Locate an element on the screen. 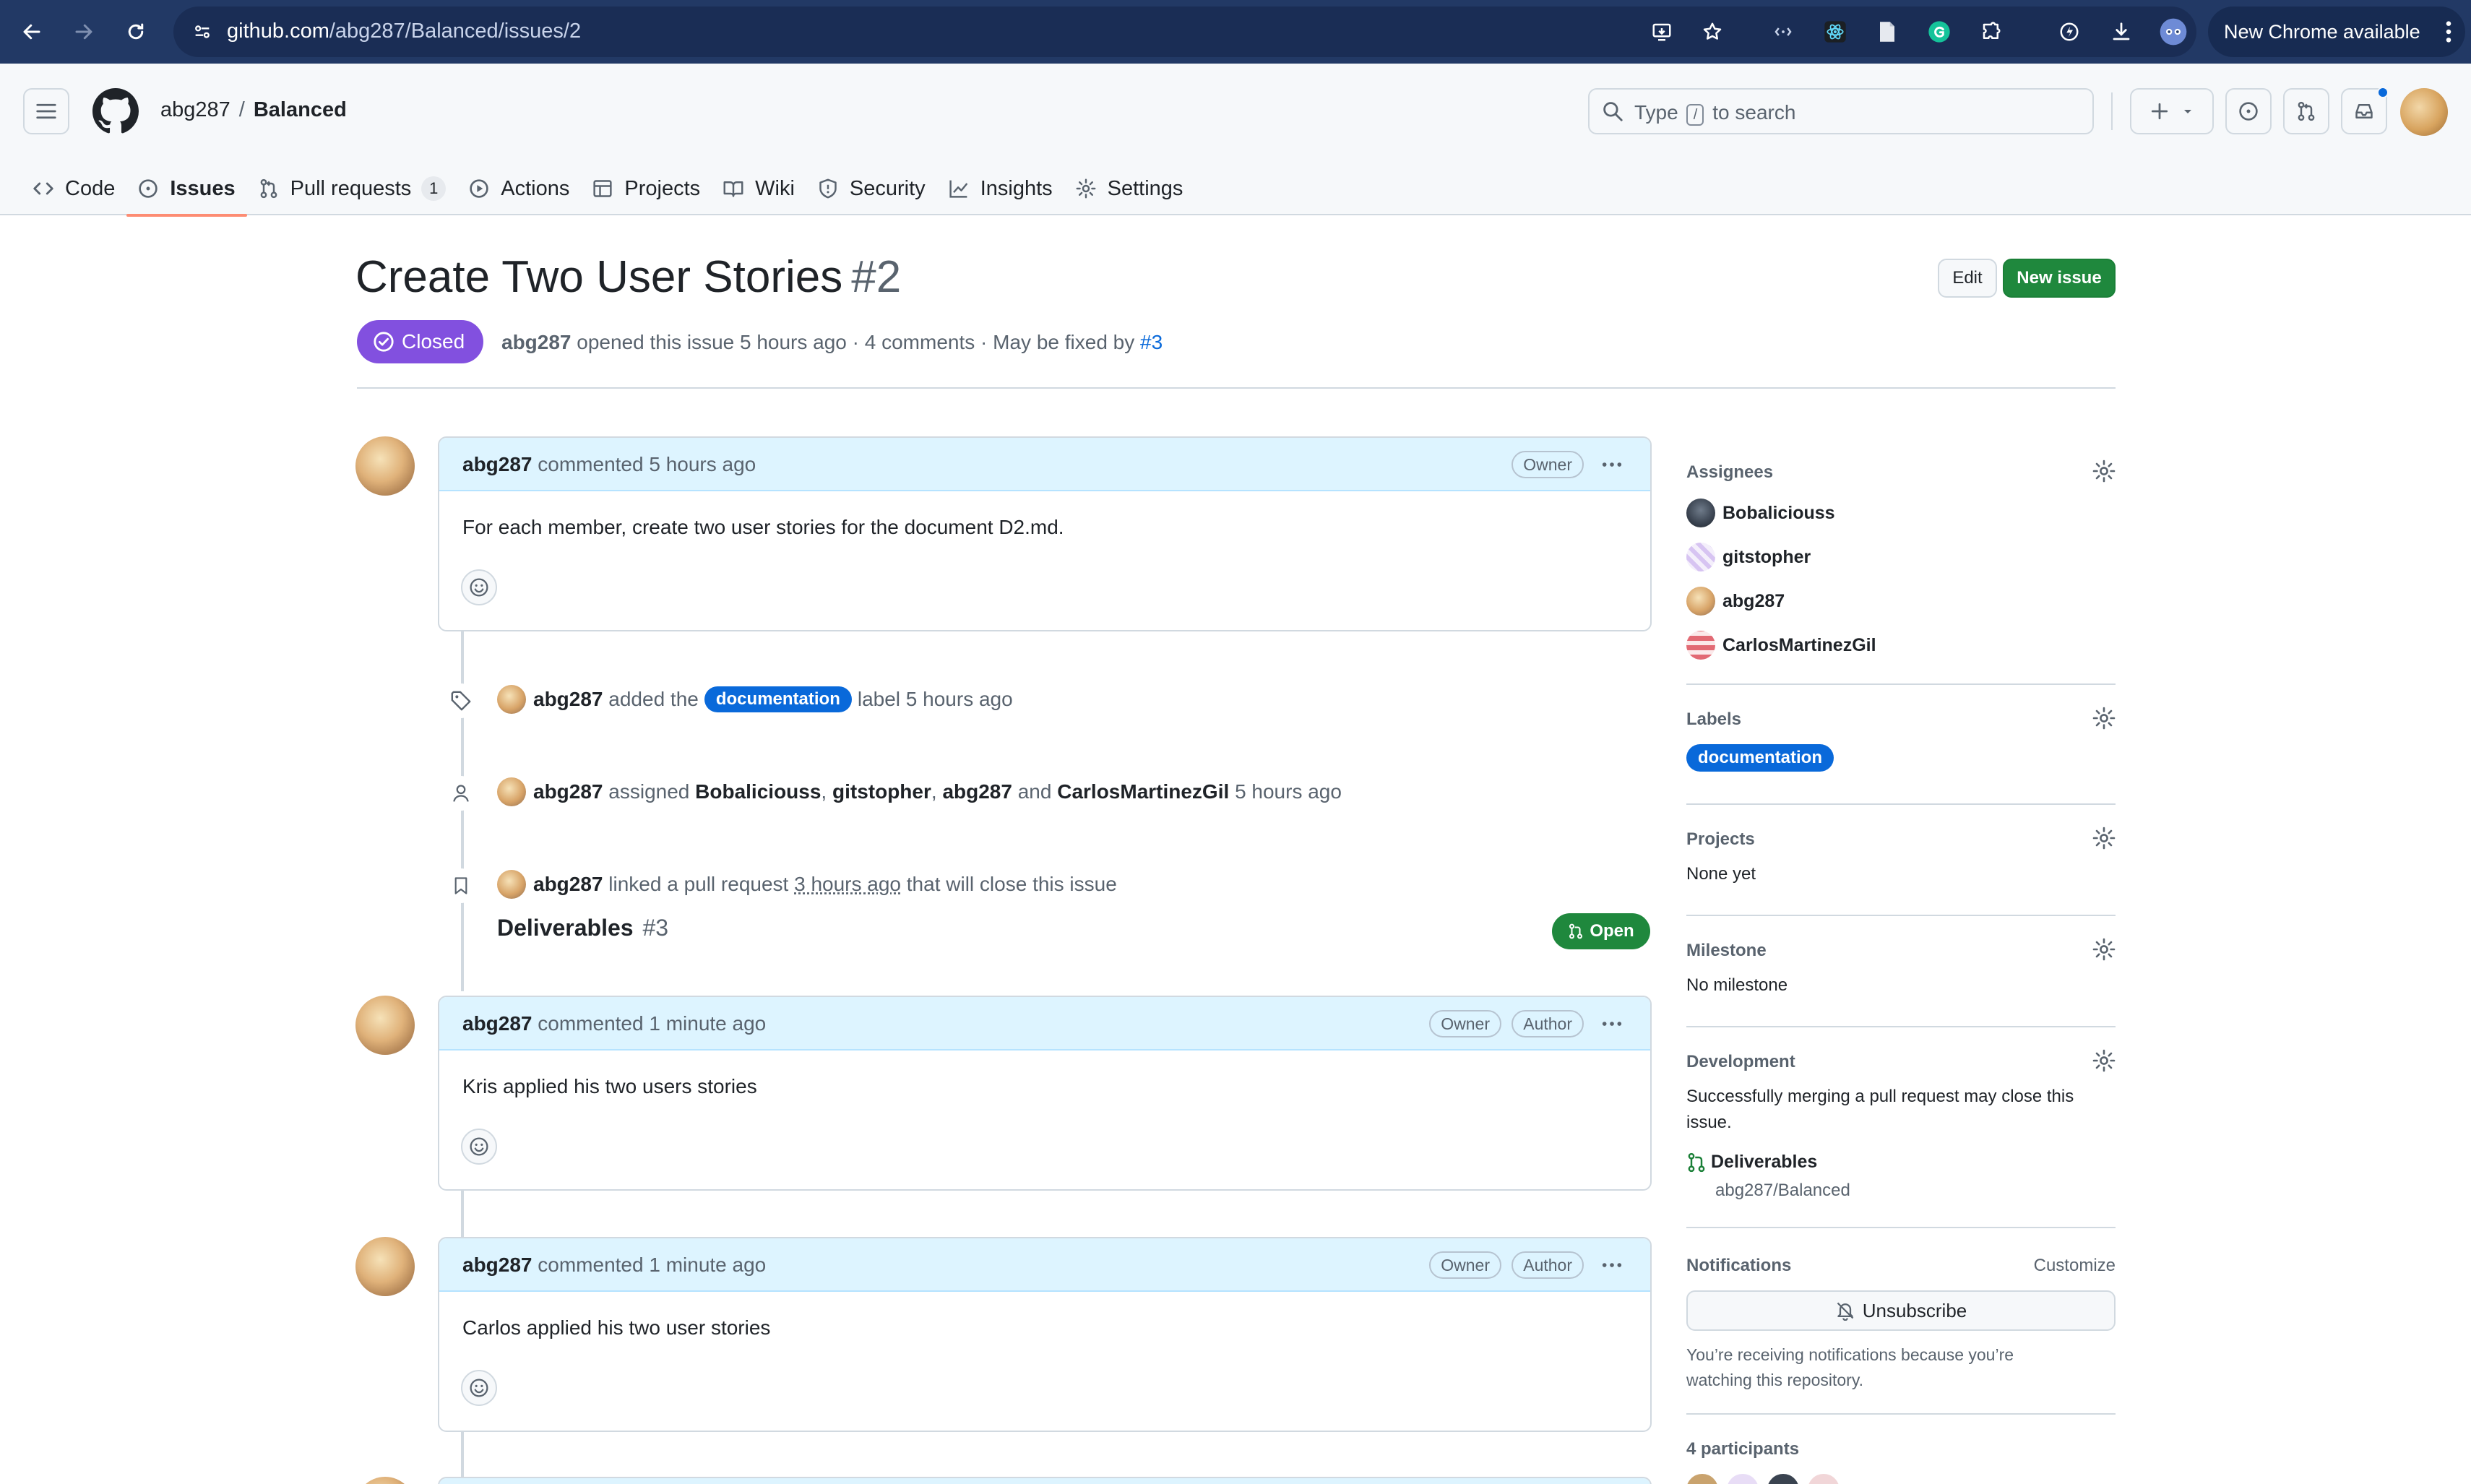  more-vert-icon is located at coordinates (2448, 32).